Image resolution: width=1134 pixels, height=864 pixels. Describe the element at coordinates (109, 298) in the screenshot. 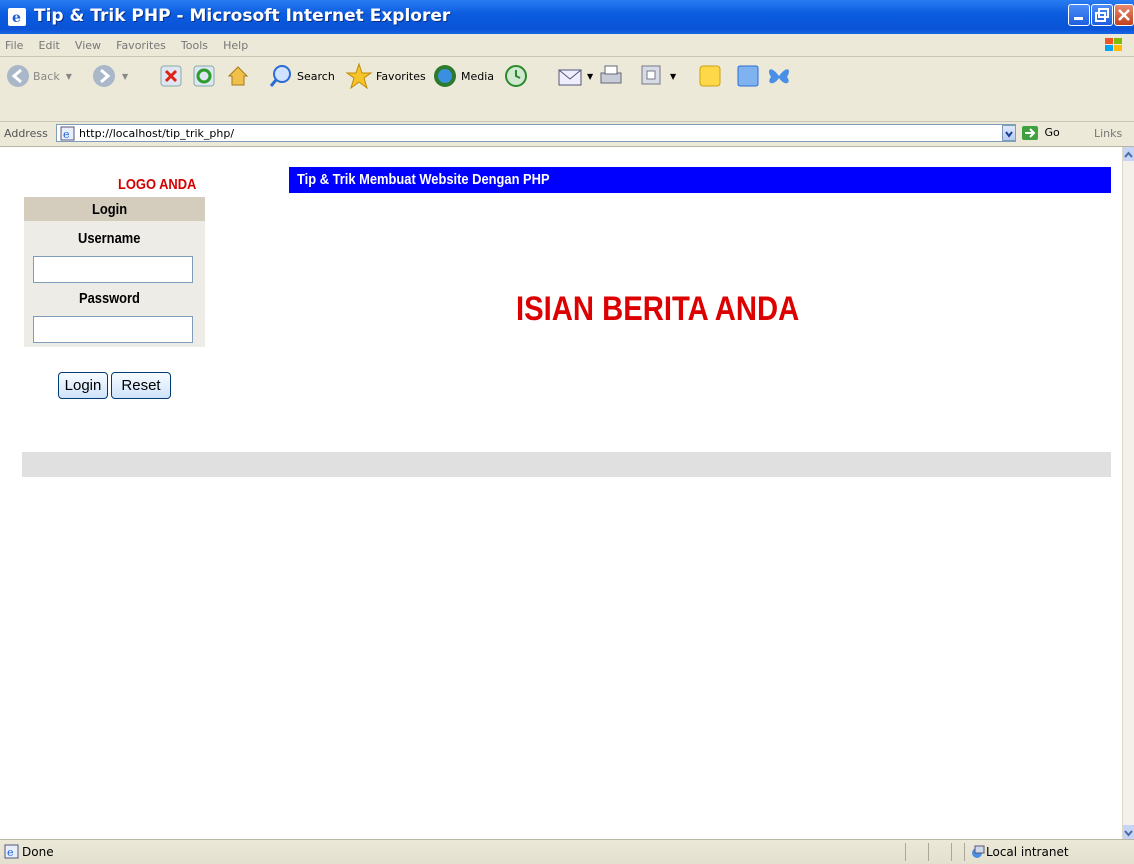

I see `password-label: Password` at that location.